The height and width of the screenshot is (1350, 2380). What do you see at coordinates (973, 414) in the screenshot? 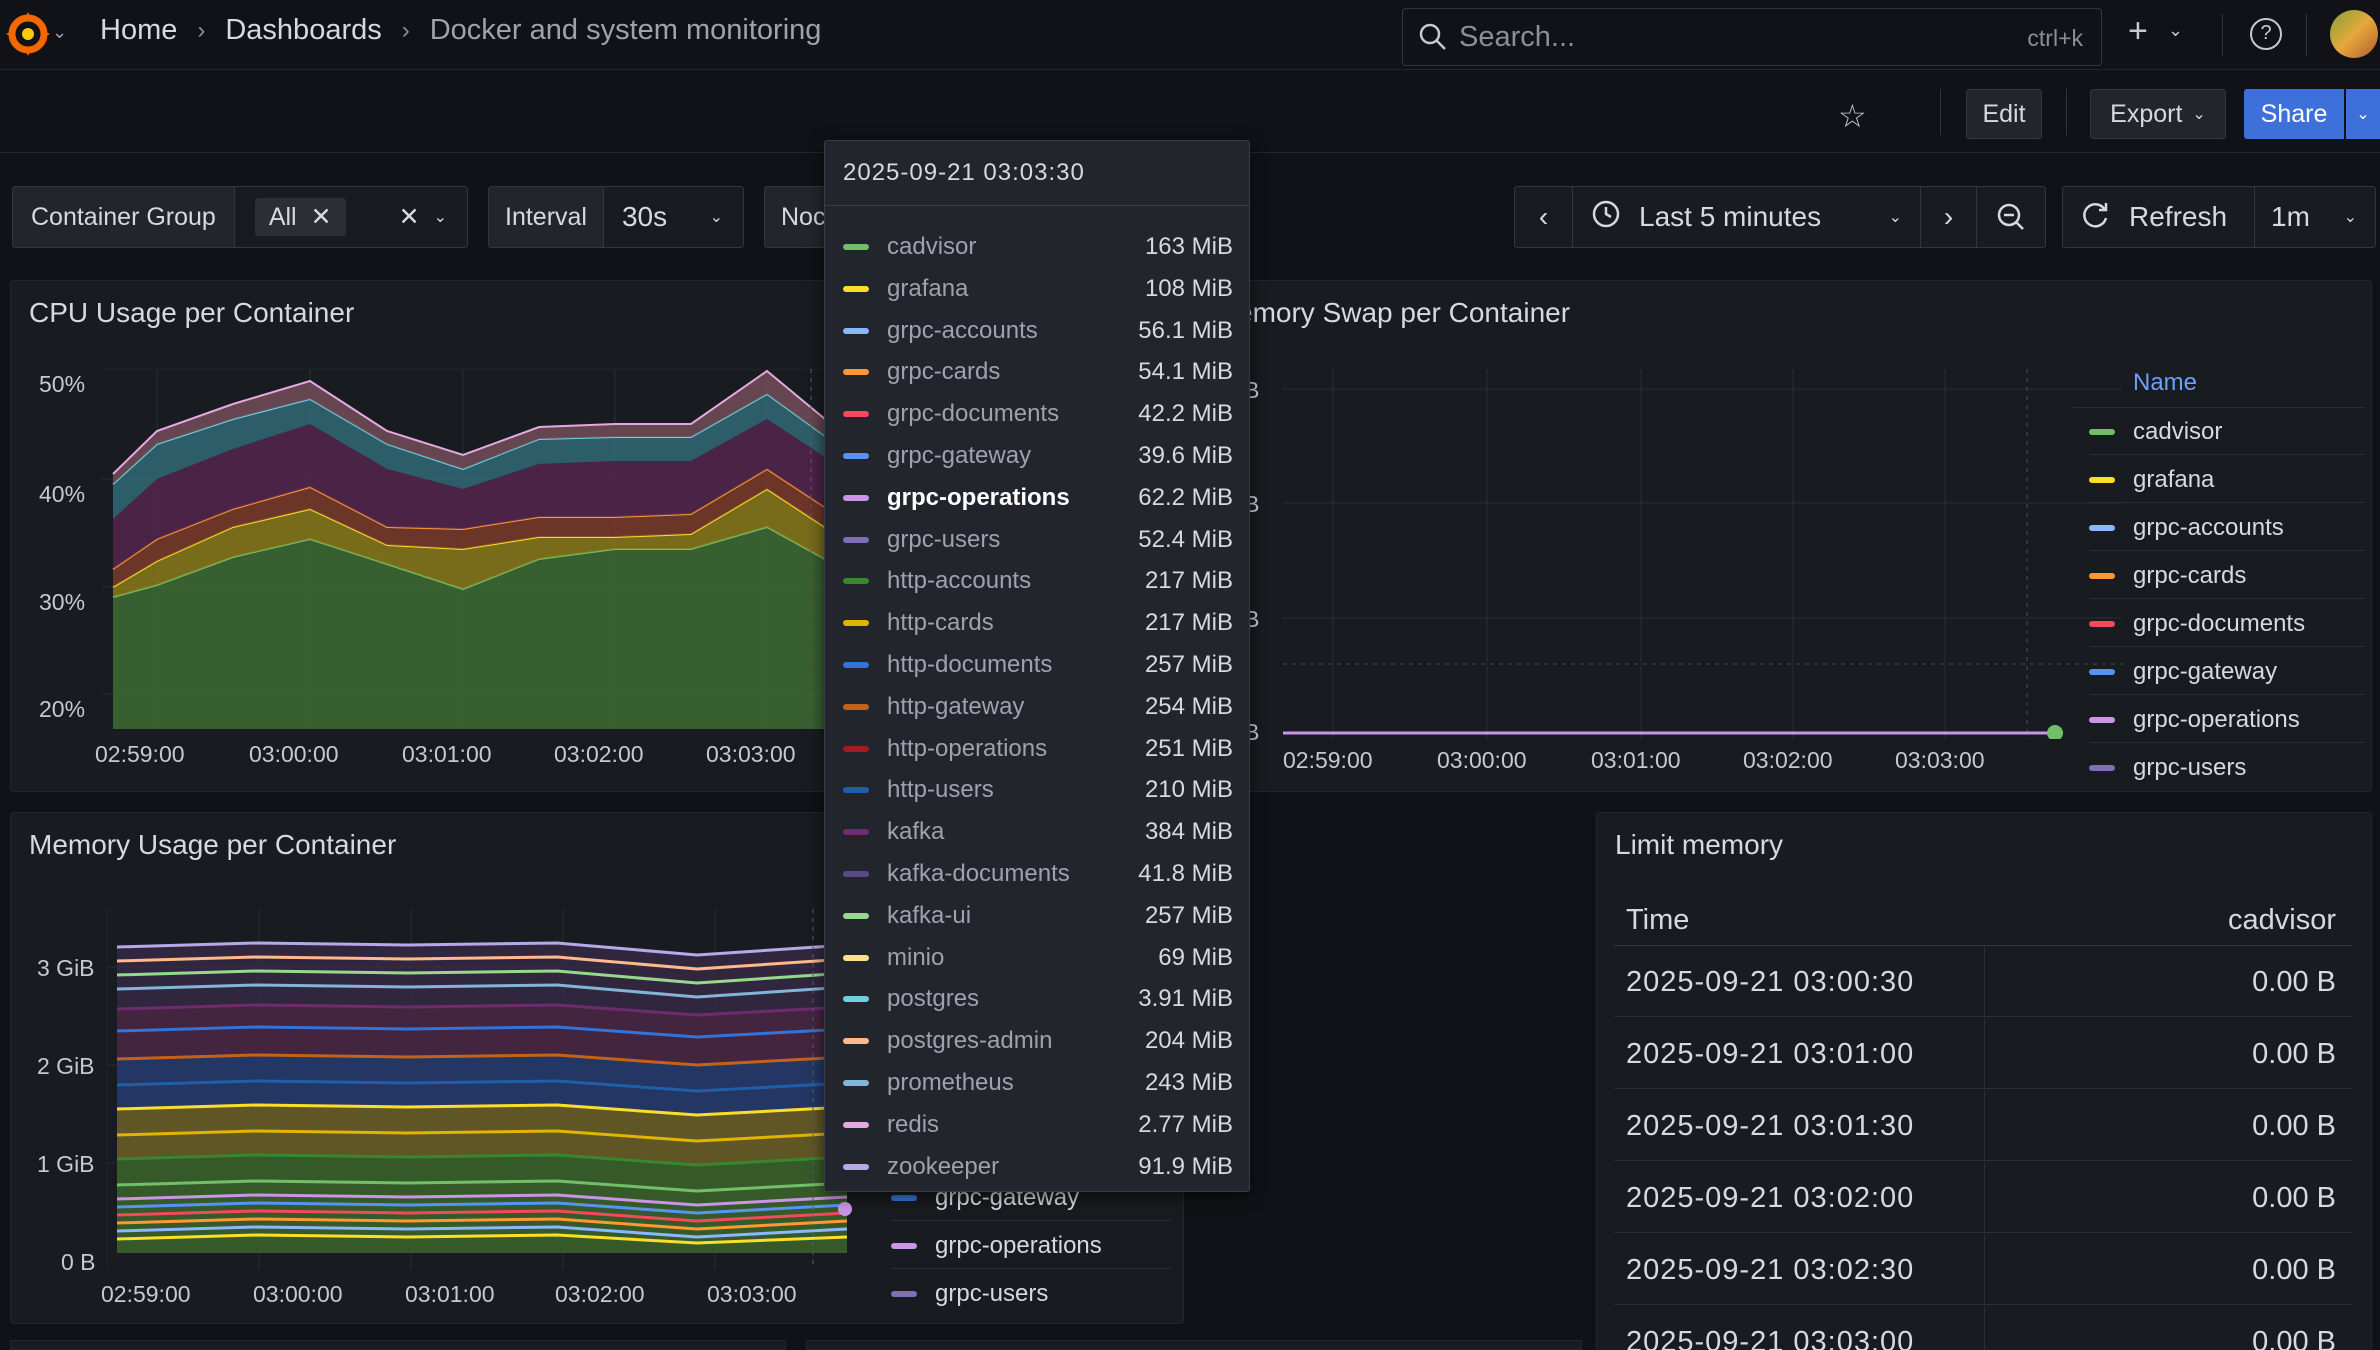
I see `series-name: grpc-documents` at bounding box center [973, 414].